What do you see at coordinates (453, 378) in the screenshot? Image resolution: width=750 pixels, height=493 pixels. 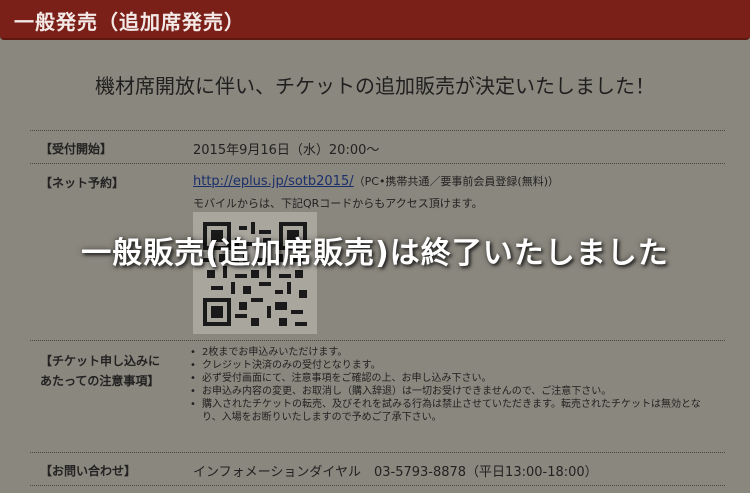 I see `list-item: 必ず受付画面にて、注意事項をご確認の上、お申し込み下さい。` at bounding box center [453, 378].